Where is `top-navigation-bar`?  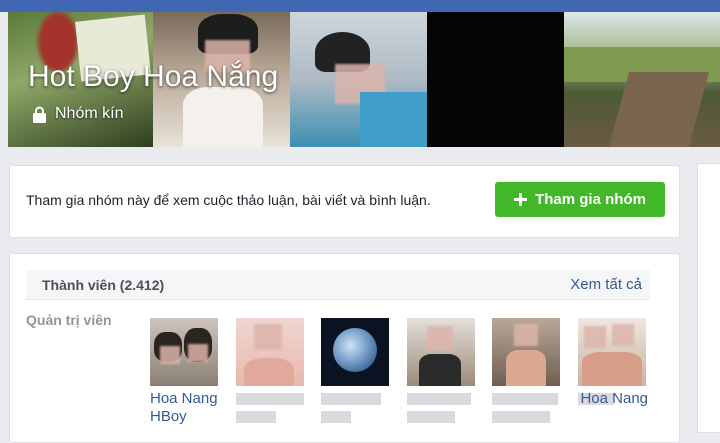 top-navigation-bar is located at coordinates (360, 6).